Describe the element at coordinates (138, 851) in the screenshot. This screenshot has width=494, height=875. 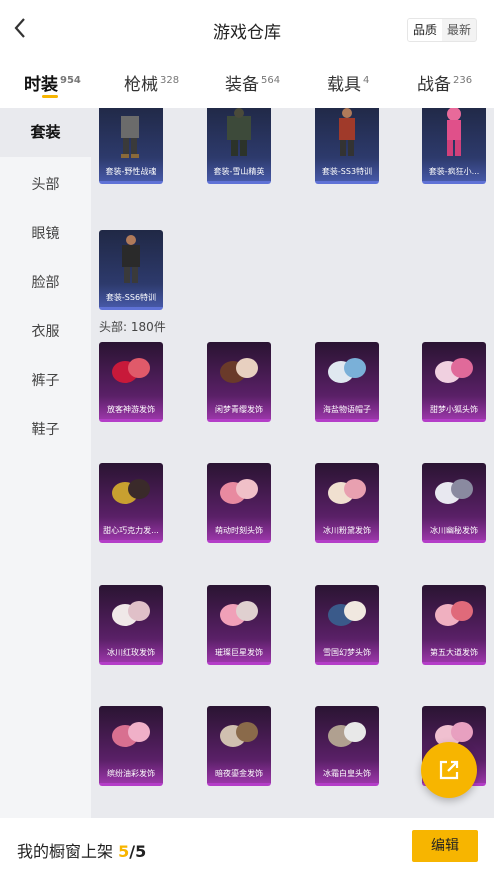
I see `showcase-total: /5` at that location.